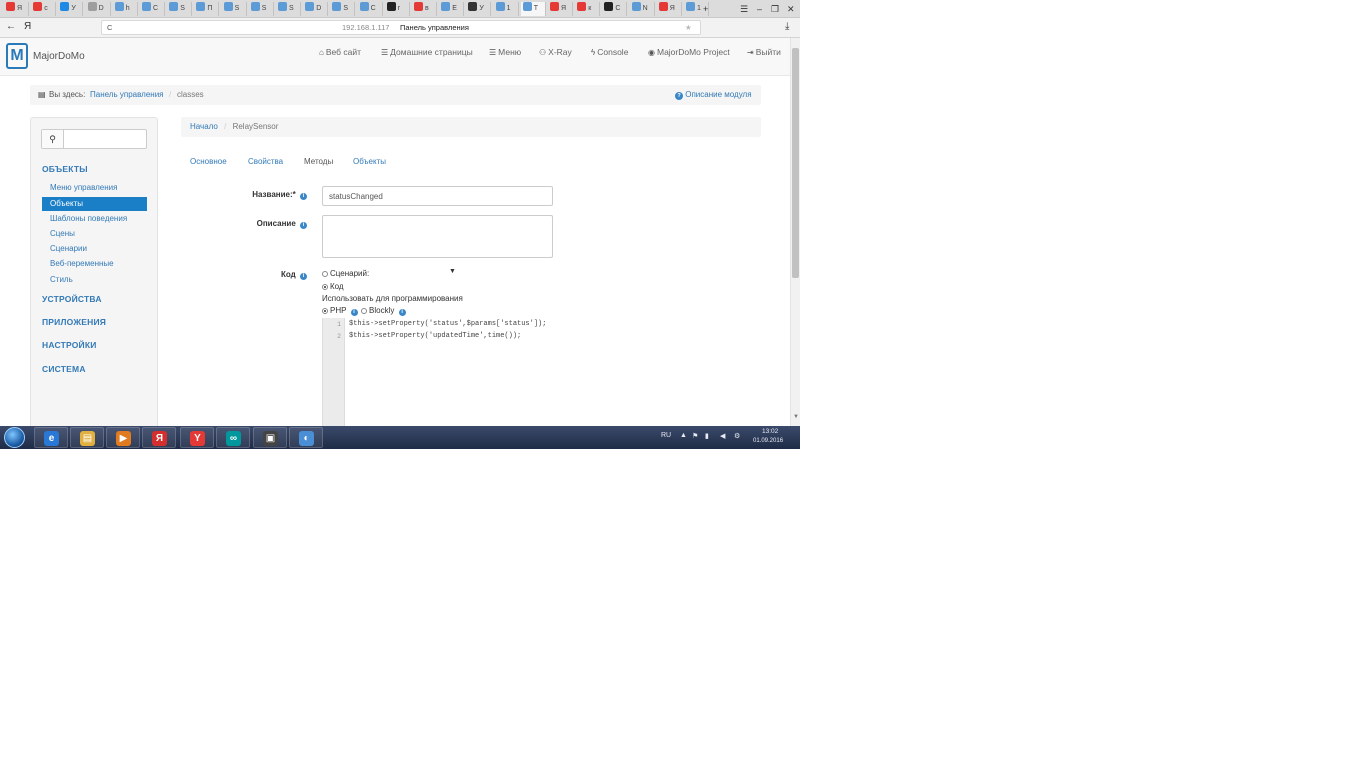  I want to click on reload-icon: C, so click(109, 27).